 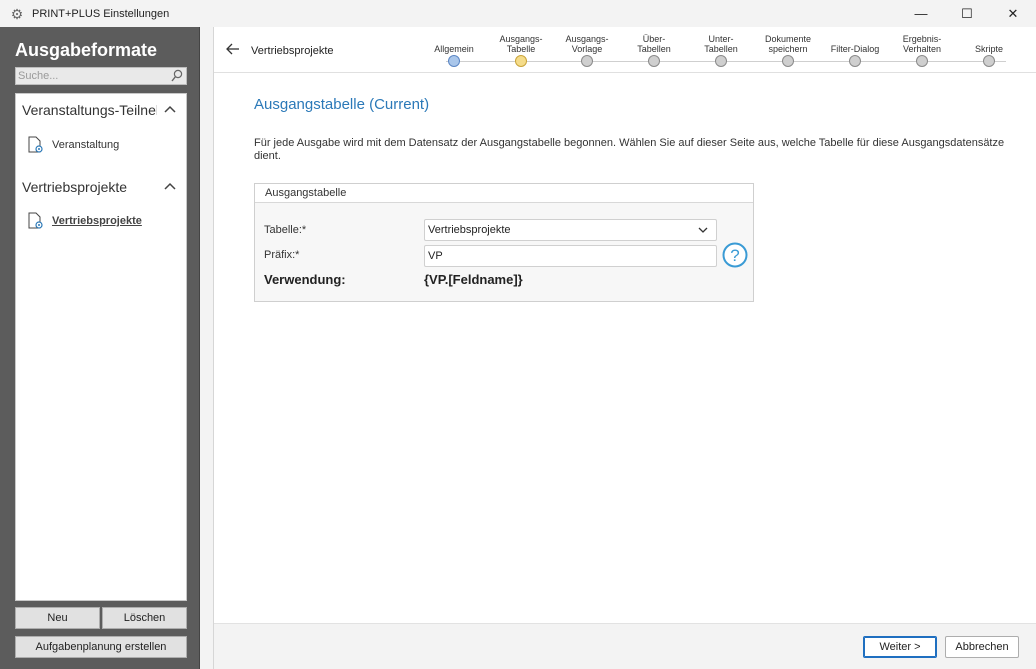 I want to click on footer: Weiter > Abbrechen, so click(x=625, y=646).